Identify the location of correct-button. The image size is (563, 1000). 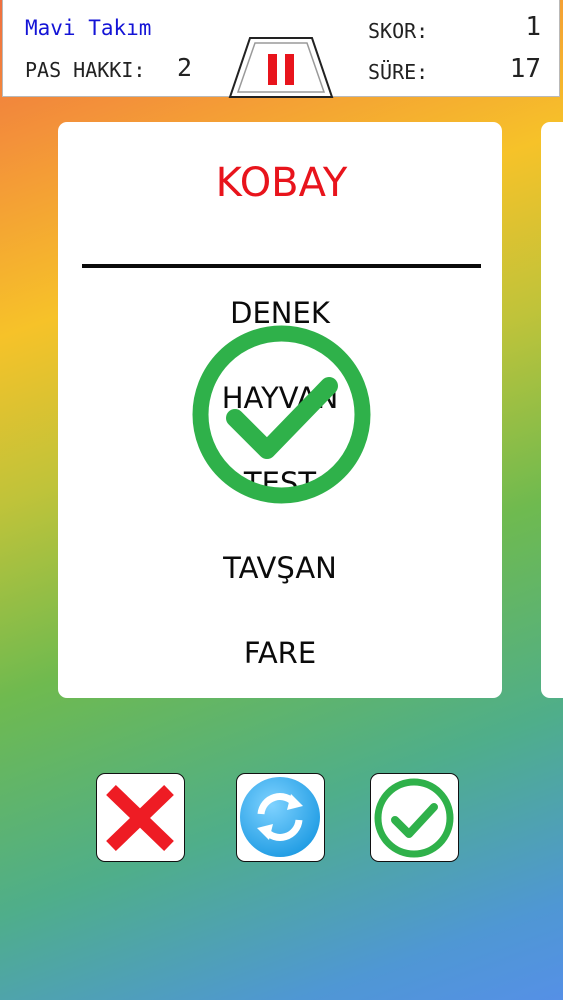
(414, 817).